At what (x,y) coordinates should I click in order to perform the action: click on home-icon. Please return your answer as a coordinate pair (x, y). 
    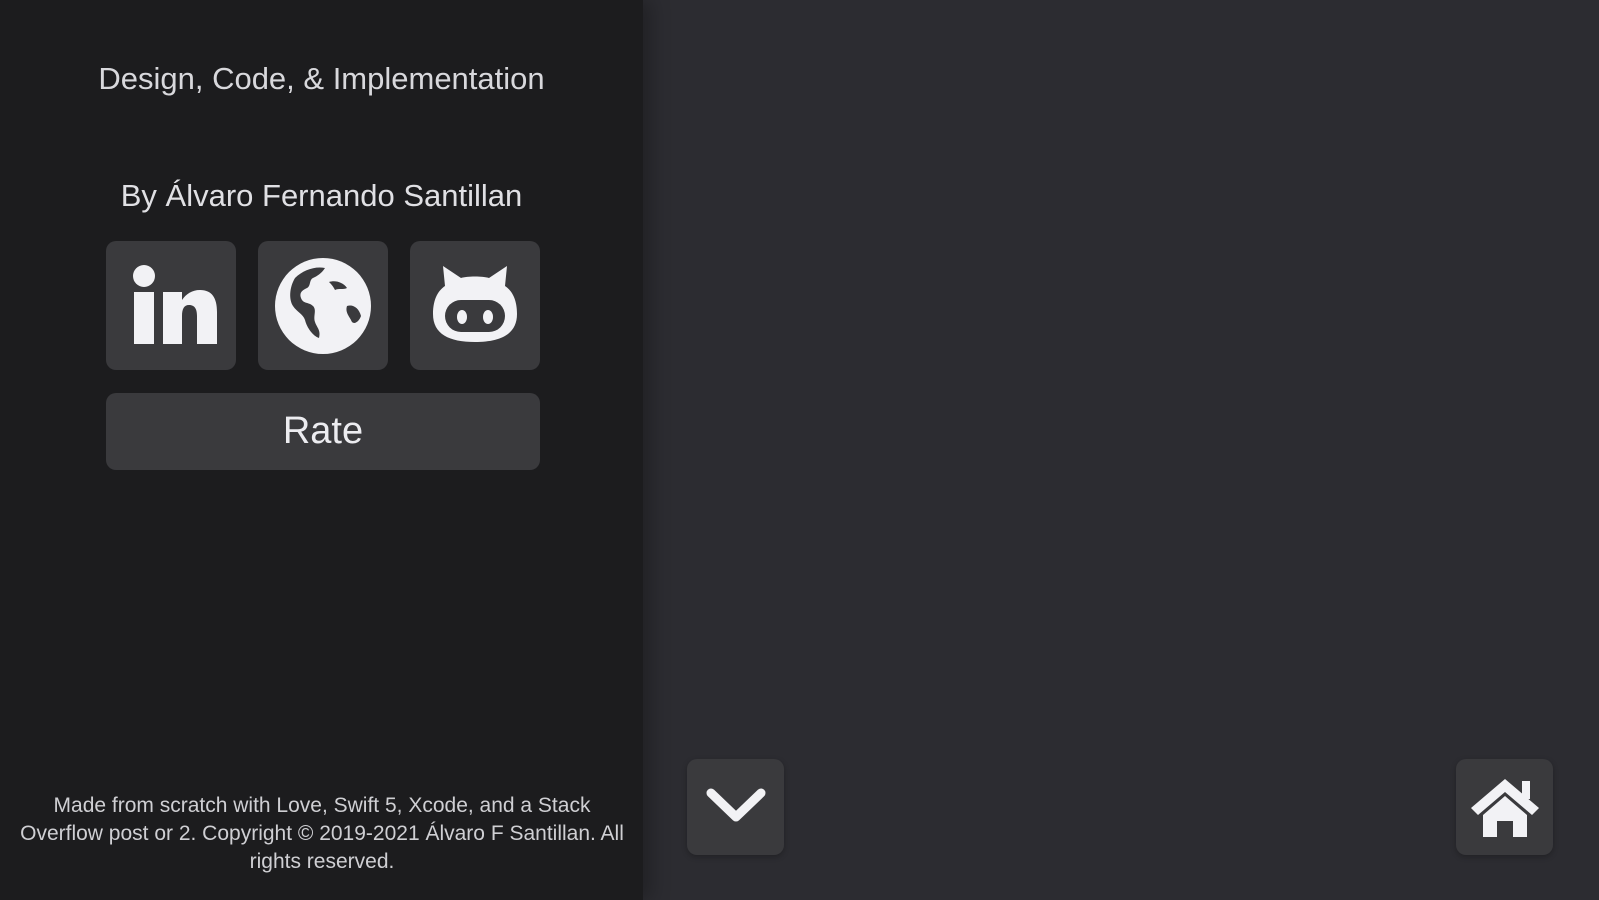
    Looking at the image, I should click on (1504, 808).